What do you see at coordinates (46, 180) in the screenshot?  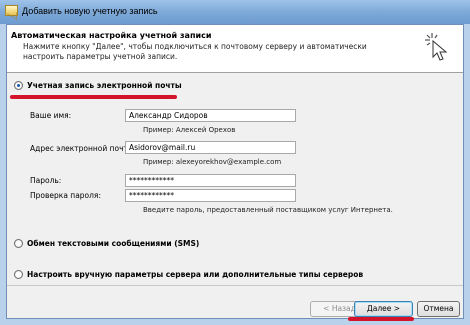 I see `password-label: Пароль:` at bounding box center [46, 180].